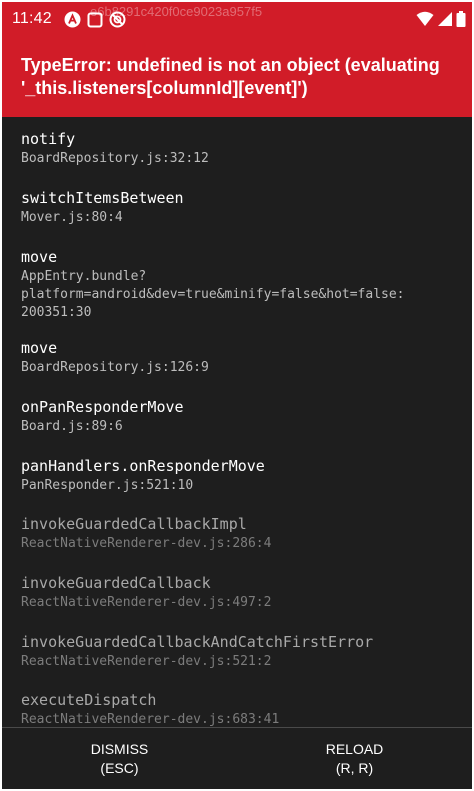 Image resolution: width=474 pixels, height=791 pixels. Describe the element at coordinates (146, 602) in the screenshot. I see `stack-frame-location: ReactNativeRenderer-dev.js:497:2` at that location.